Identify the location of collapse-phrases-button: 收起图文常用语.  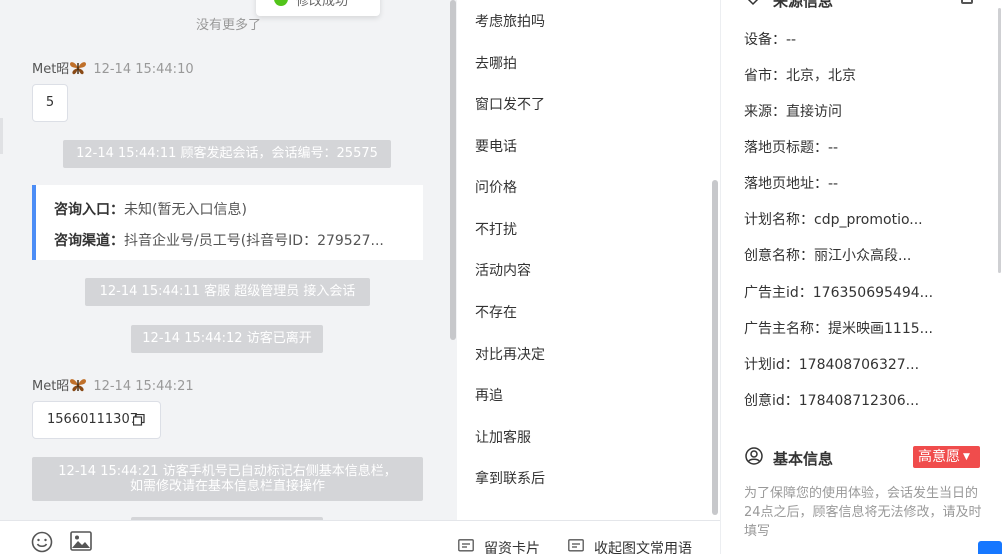
(643, 546).